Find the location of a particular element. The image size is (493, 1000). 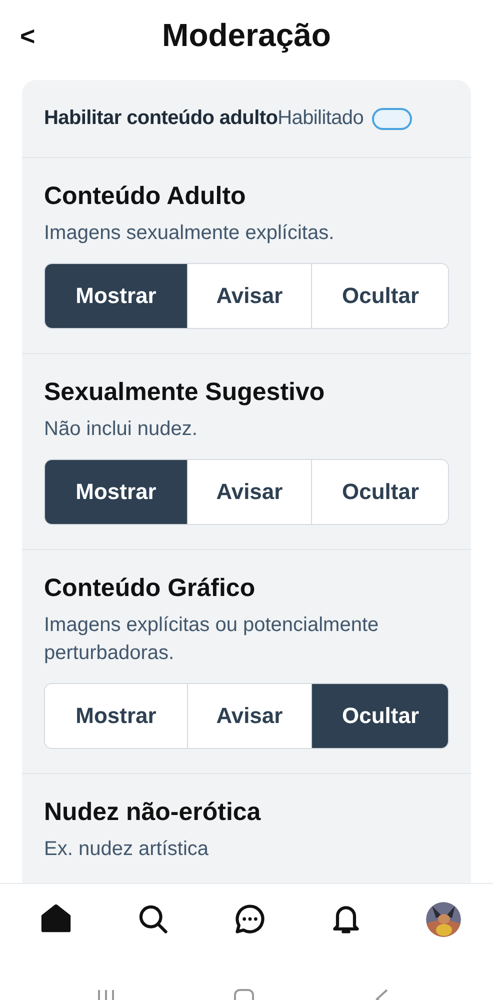

avatar is located at coordinates (443, 919).